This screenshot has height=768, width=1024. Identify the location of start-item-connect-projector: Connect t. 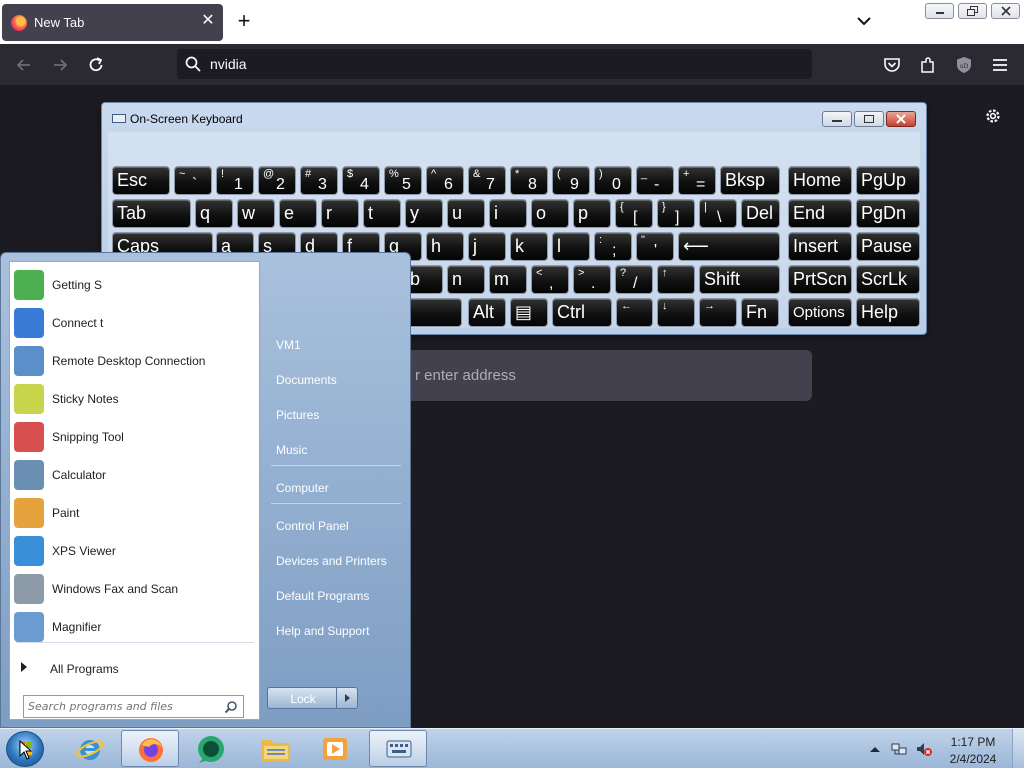
(134, 323).